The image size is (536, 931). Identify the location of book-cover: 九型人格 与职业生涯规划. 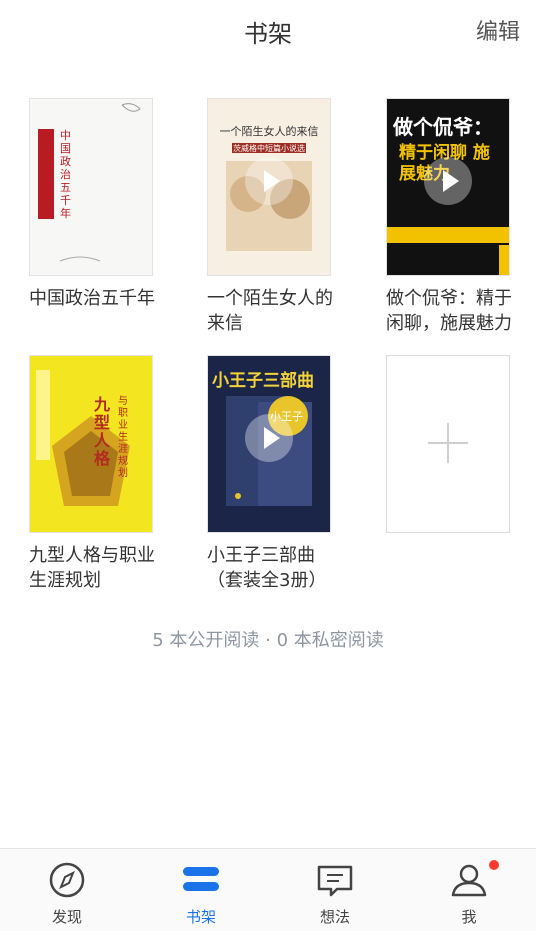
(91, 444).